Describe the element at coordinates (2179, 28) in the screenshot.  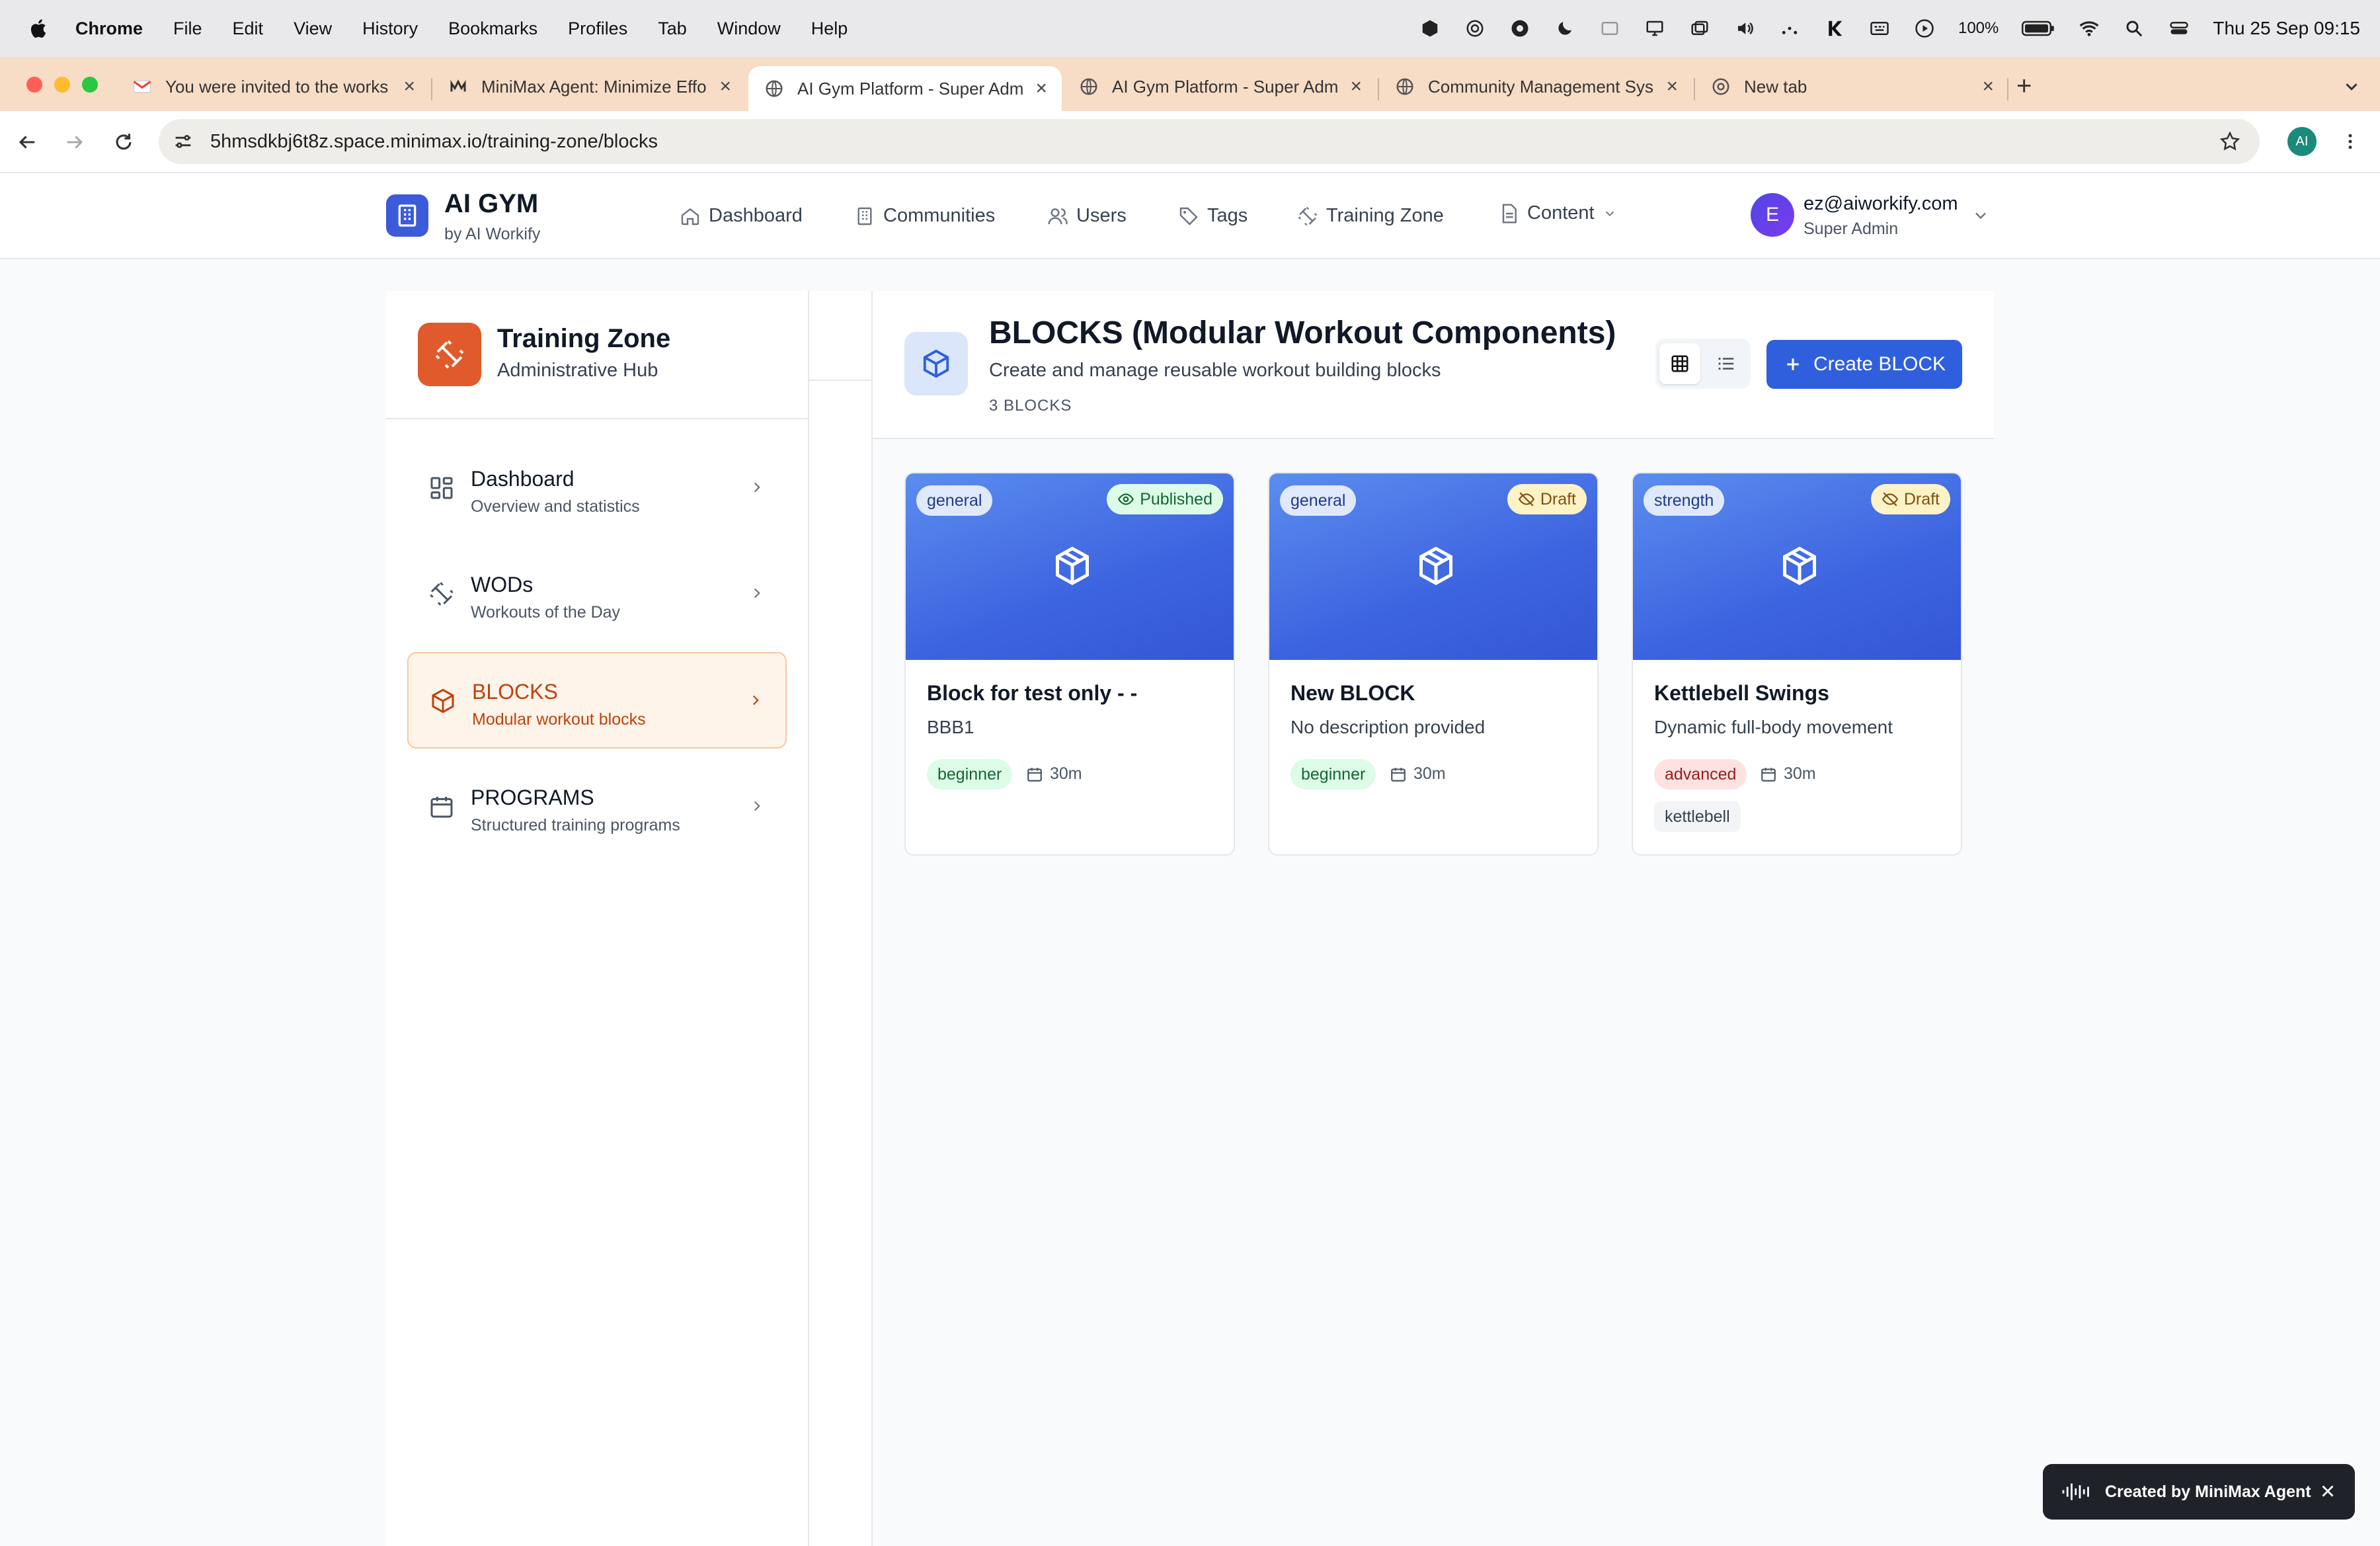
I see `control-center-icon` at that location.